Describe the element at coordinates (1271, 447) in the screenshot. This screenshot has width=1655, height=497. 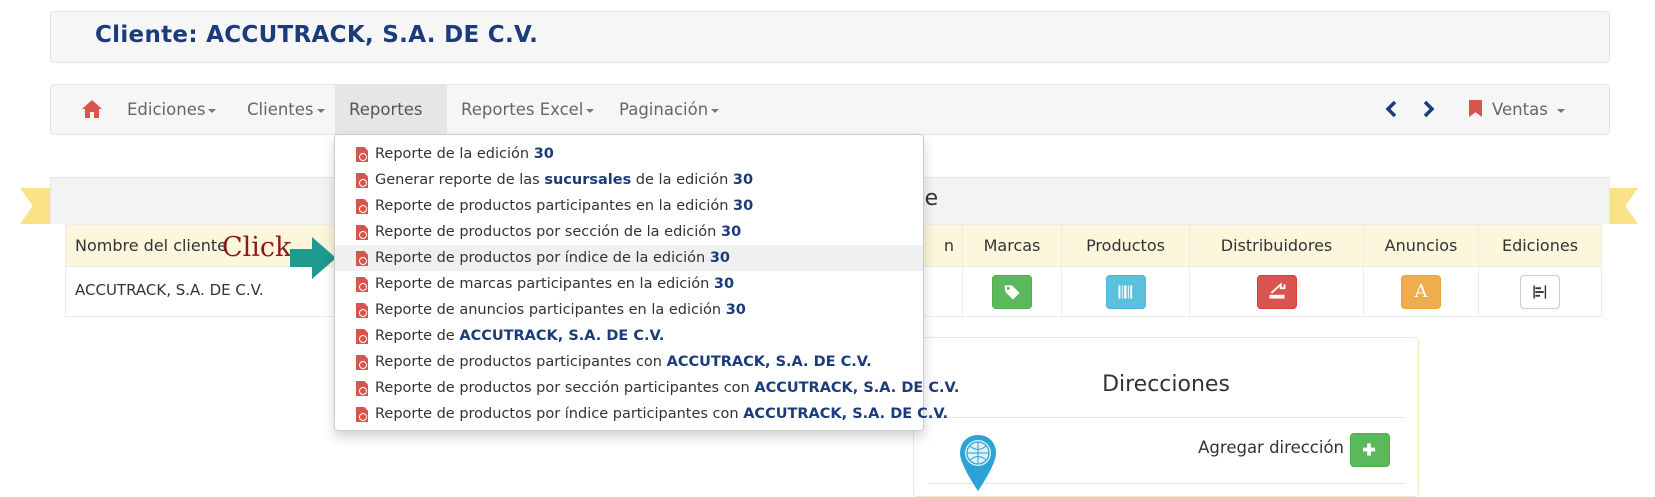
I see `agregar-direccion-label: Agregar dirección` at that location.